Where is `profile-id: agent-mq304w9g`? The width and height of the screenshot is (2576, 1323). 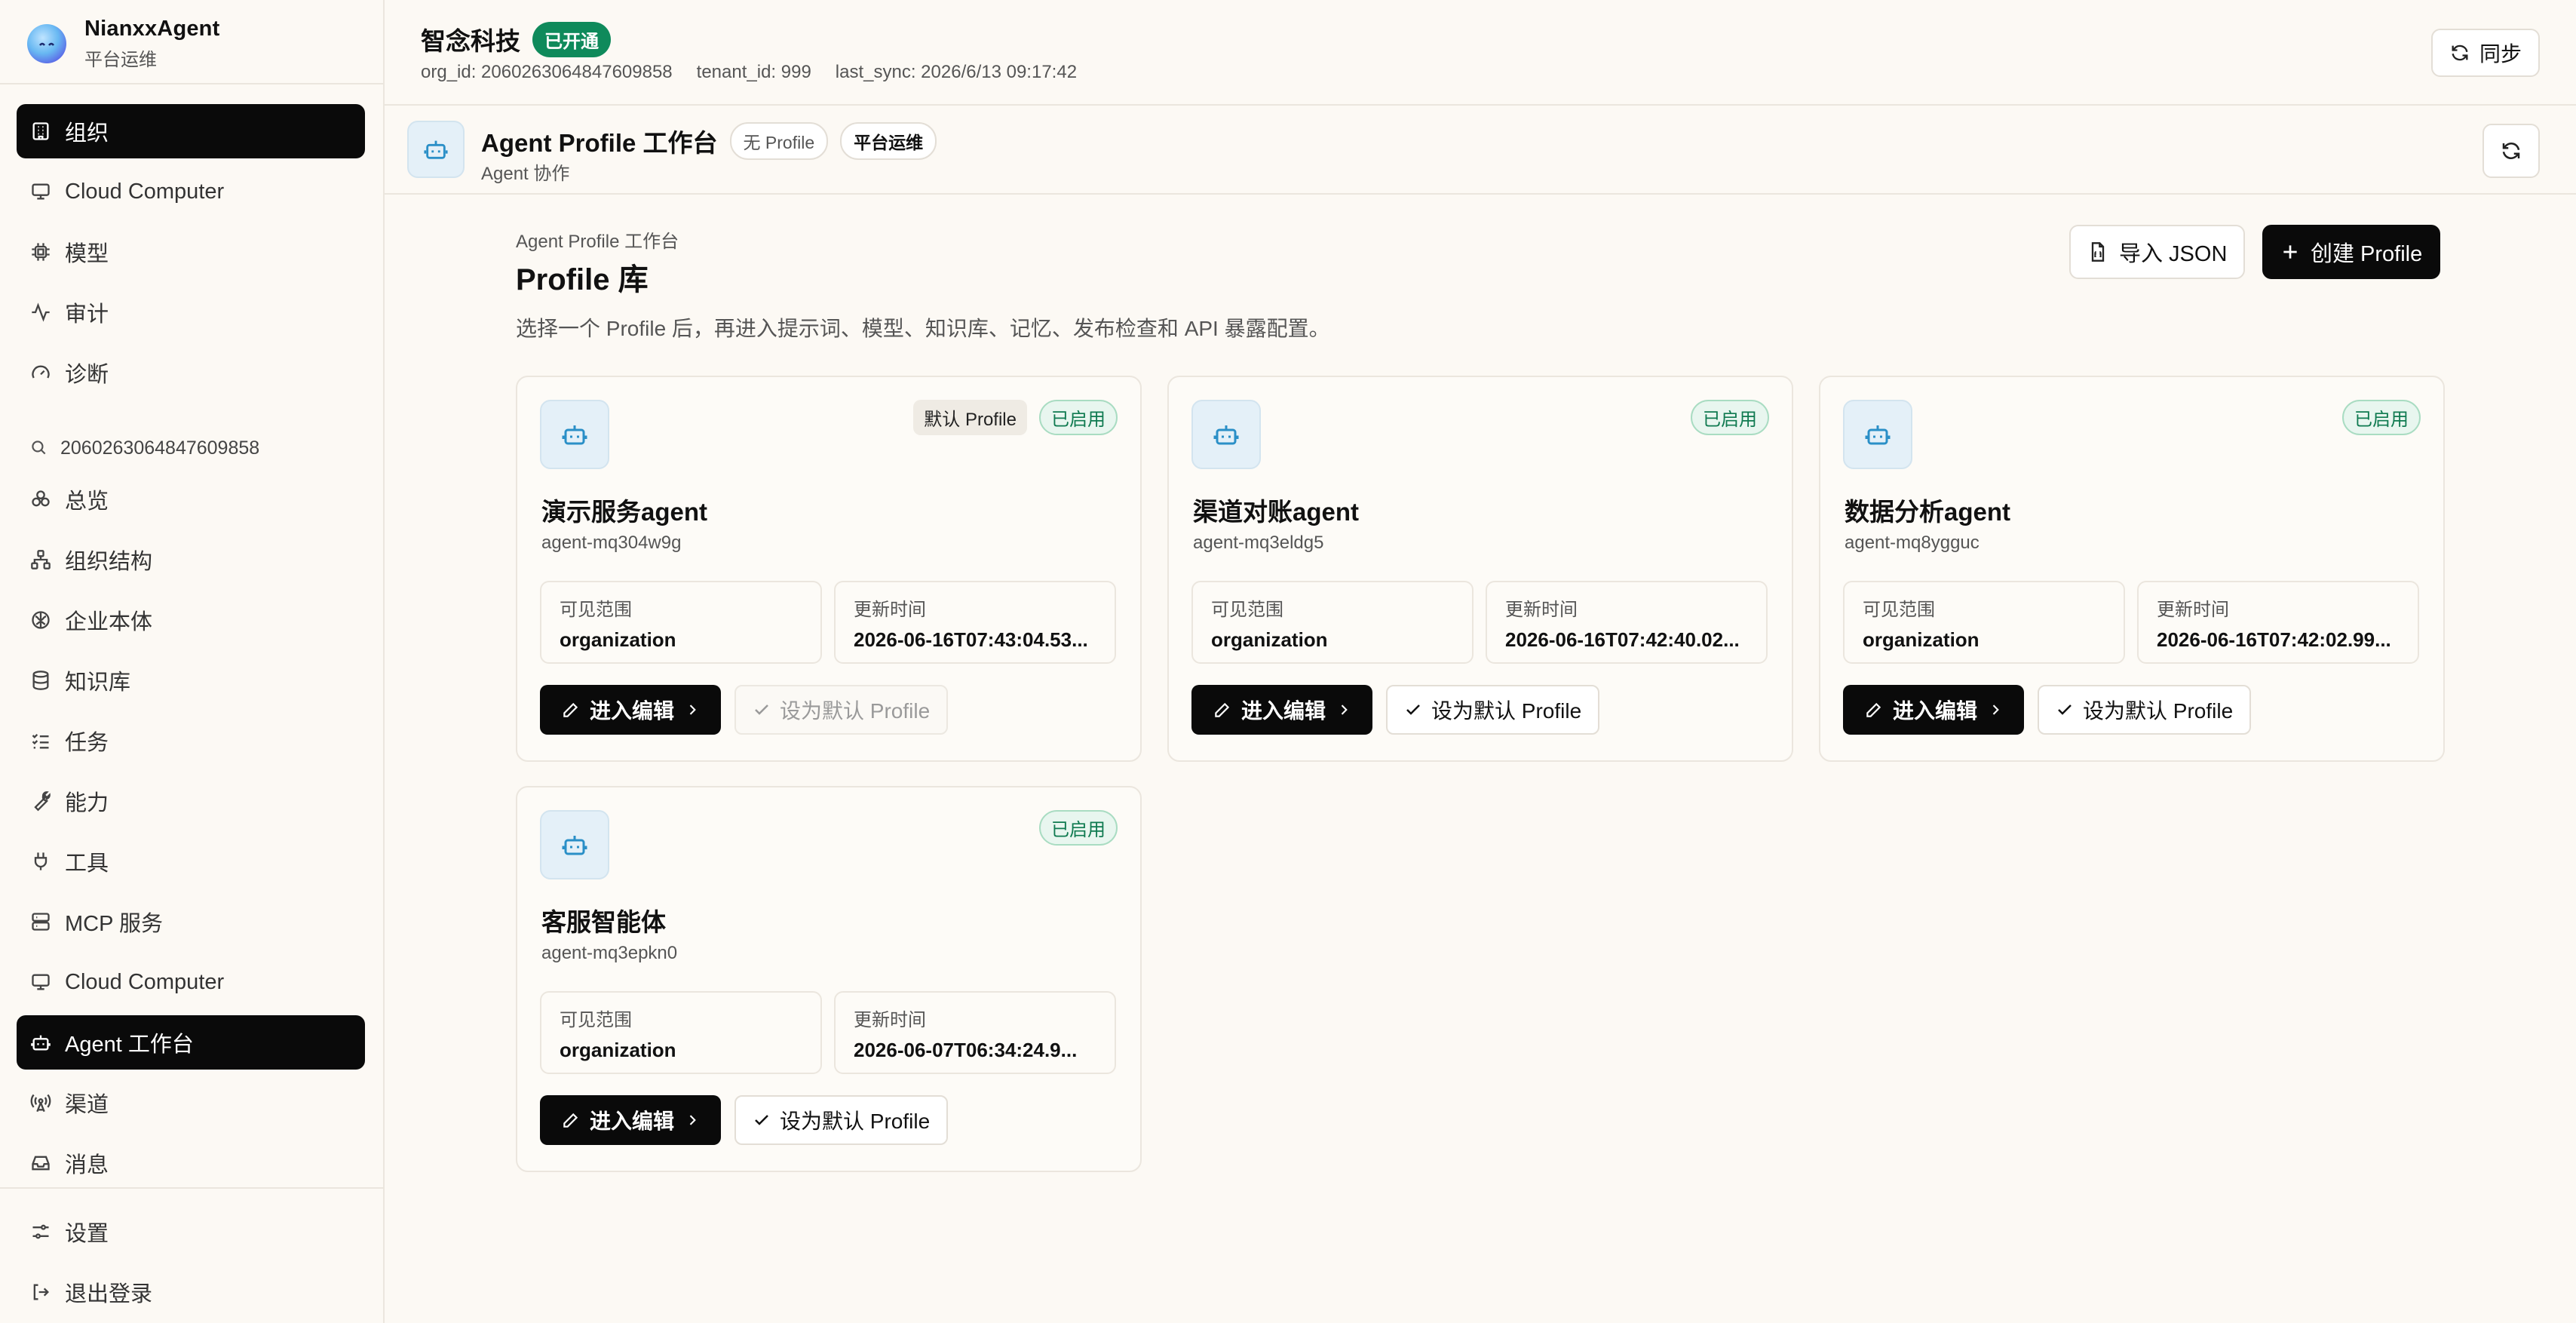
profile-id: agent-mq304w9g is located at coordinates (611, 543).